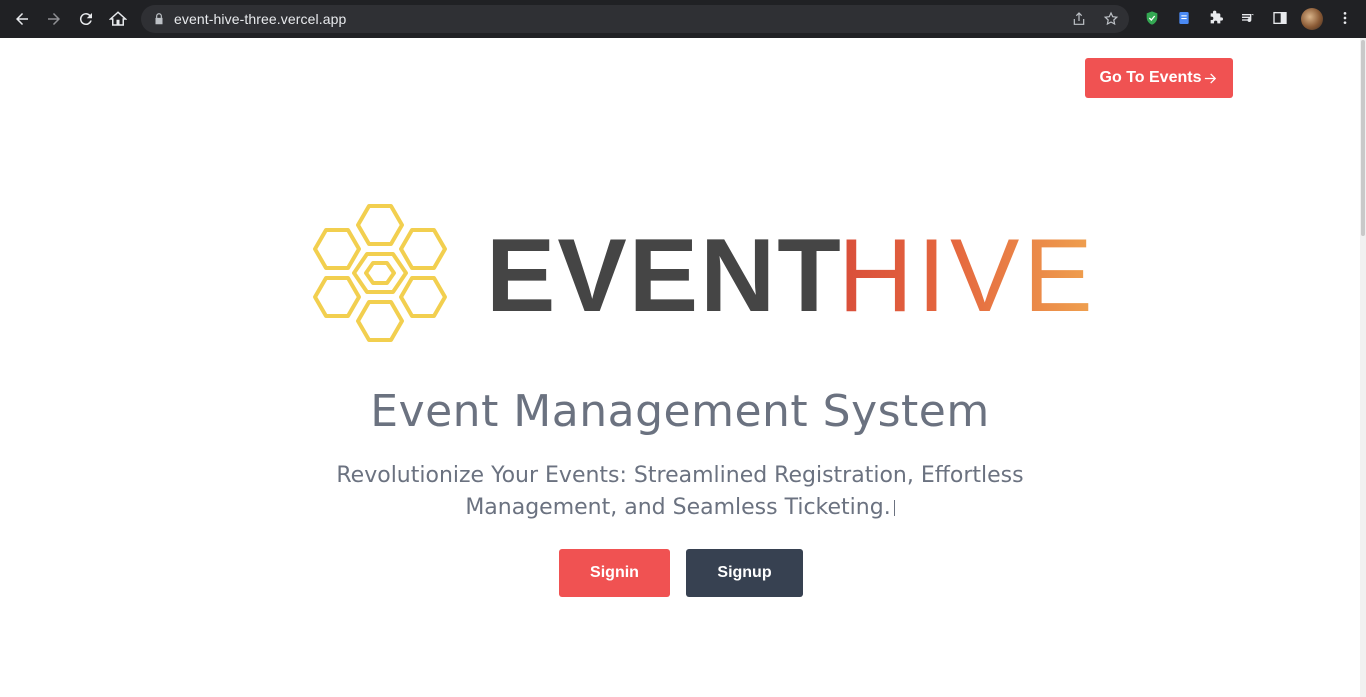  Describe the element at coordinates (614, 573) in the screenshot. I see `signin-button: Signin` at that location.